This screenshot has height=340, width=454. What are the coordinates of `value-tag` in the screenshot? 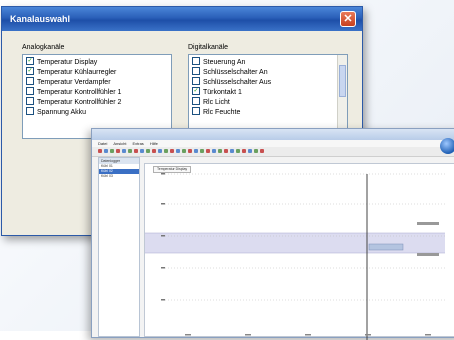 It's located at (386, 247).